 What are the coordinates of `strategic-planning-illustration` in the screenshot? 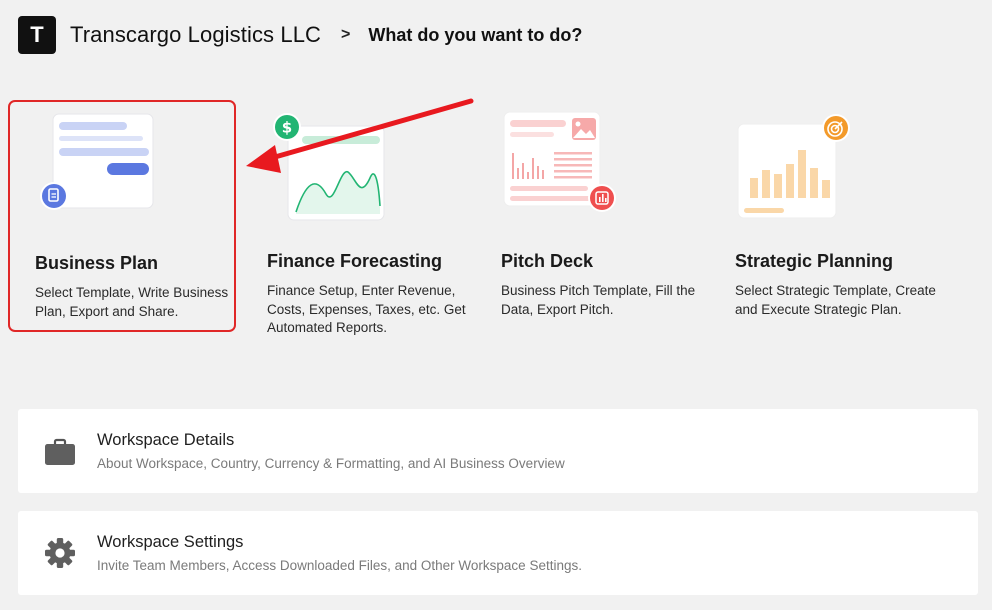 It's located at (793, 166).